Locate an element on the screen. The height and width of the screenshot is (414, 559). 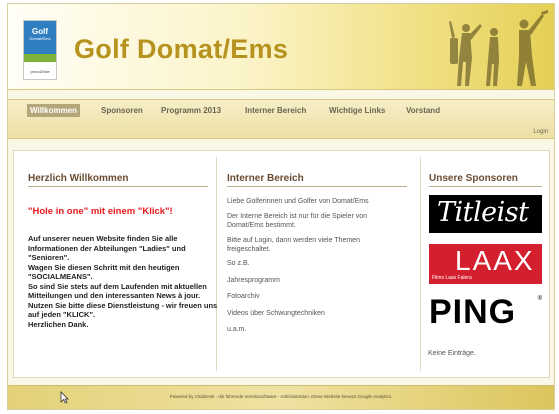
no-entries-text: Keine Einträge. is located at coordinates (452, 353).